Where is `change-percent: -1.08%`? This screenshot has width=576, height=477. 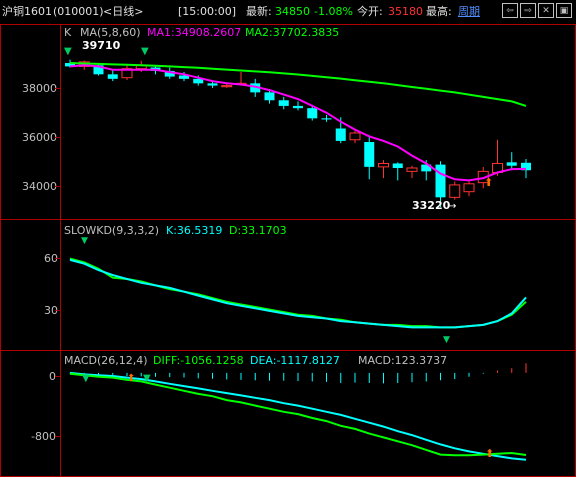
change-percent: -1.08% is located at coordinates (333, 11).